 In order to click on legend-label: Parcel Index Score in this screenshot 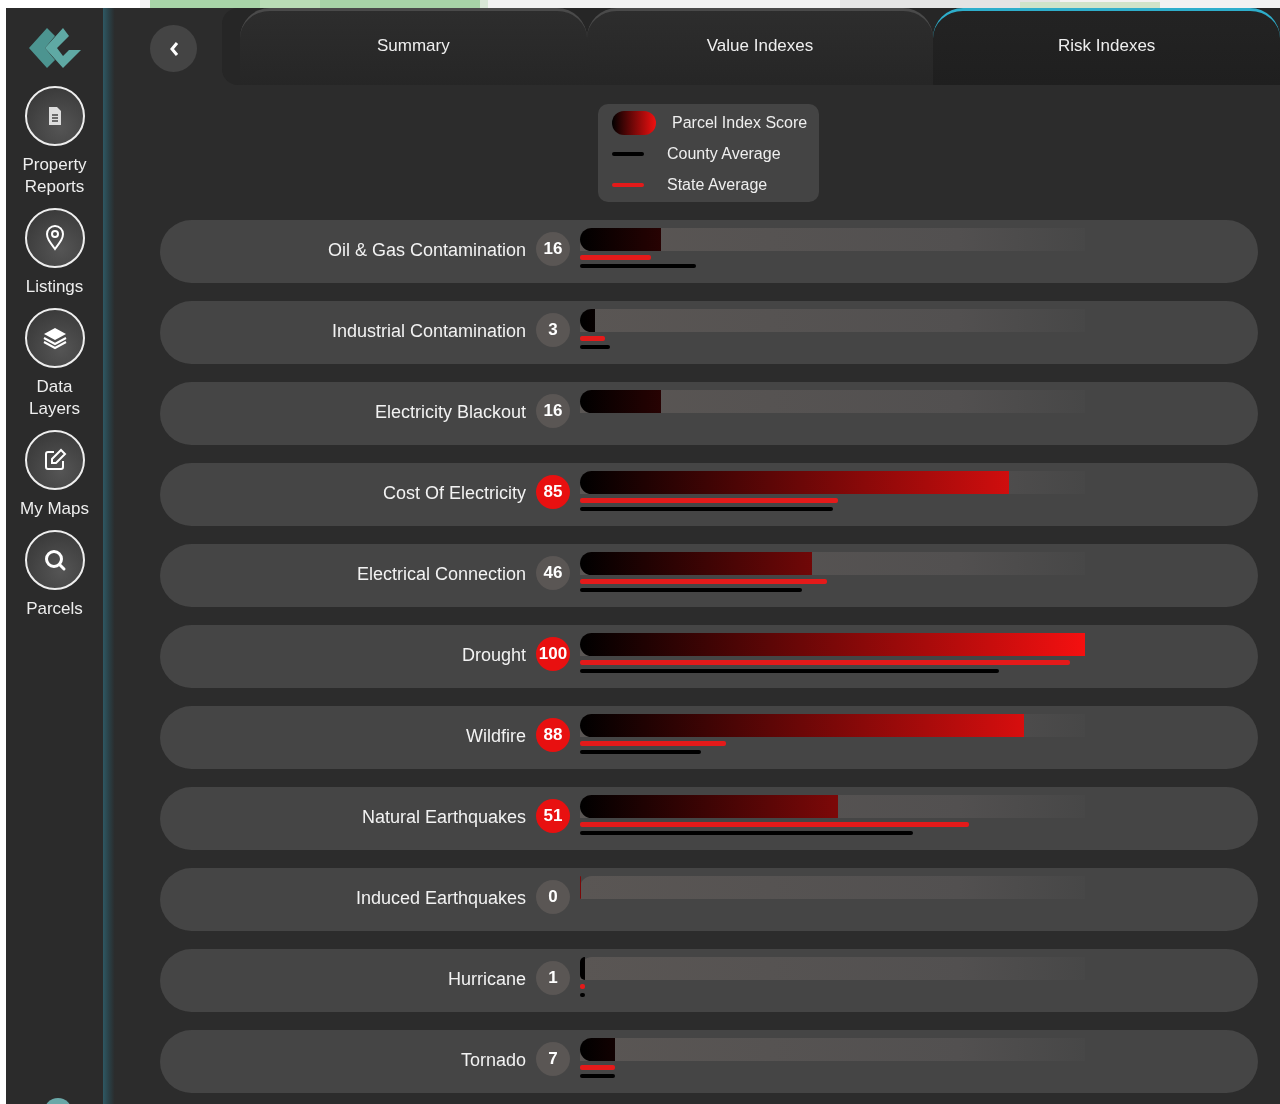, I will do `click(740, 123)`.